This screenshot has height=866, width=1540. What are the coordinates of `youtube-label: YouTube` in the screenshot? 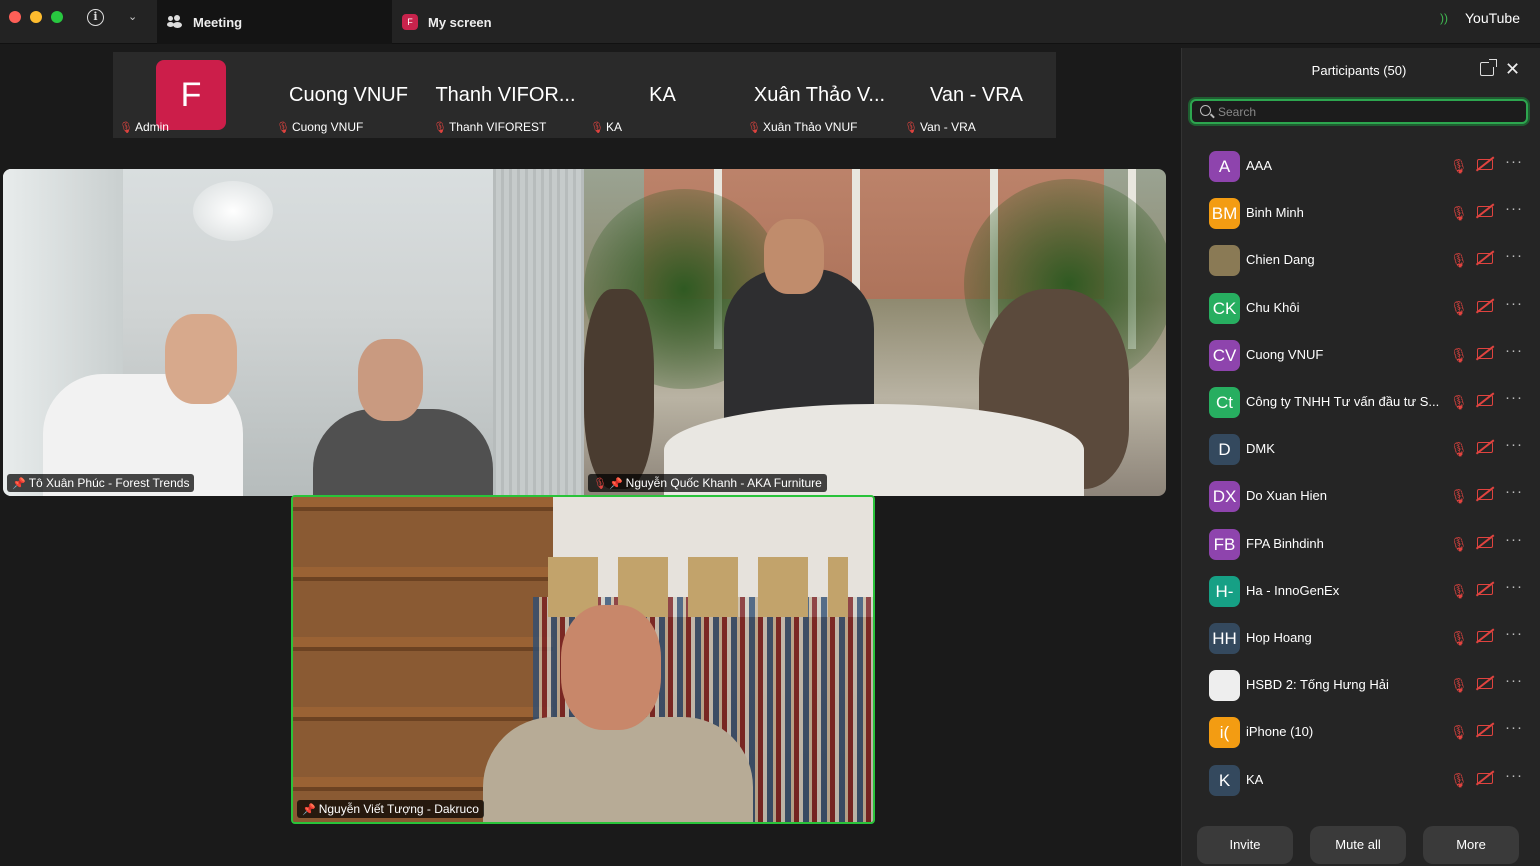 It's located at (1492, 18).